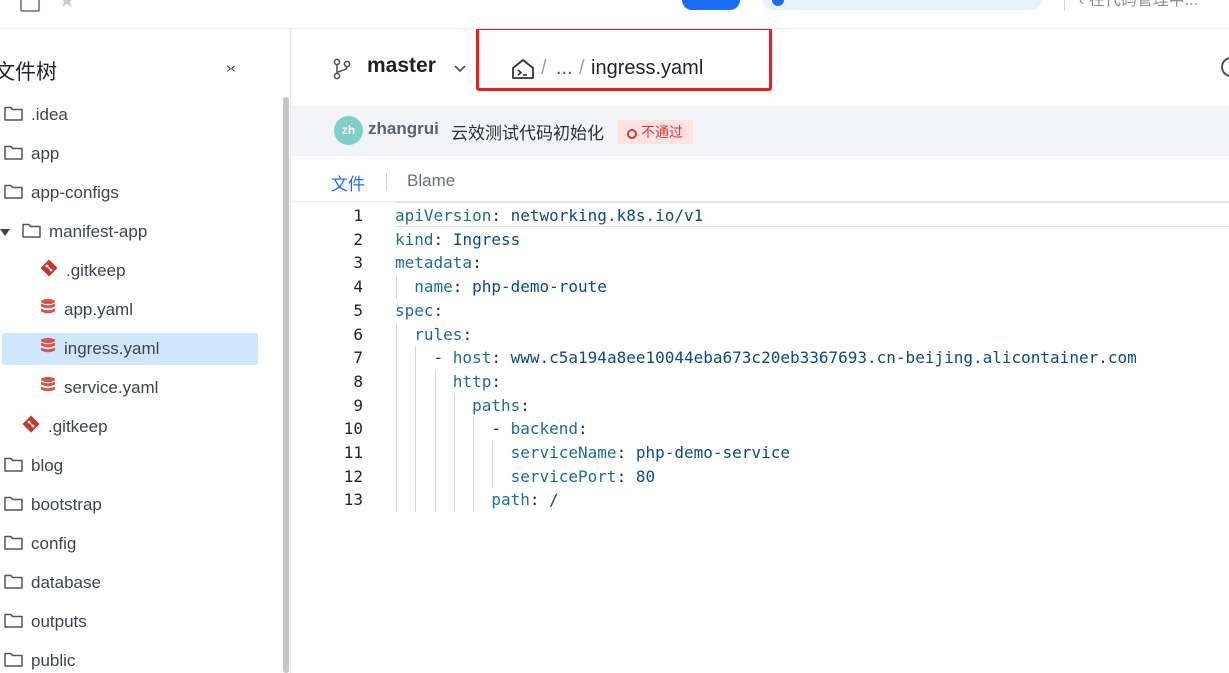 This screenshot has width=1229, height=673. Describe the element at coordinates (342, 477) in the screenshot. I see `line-number: 12` at that location.